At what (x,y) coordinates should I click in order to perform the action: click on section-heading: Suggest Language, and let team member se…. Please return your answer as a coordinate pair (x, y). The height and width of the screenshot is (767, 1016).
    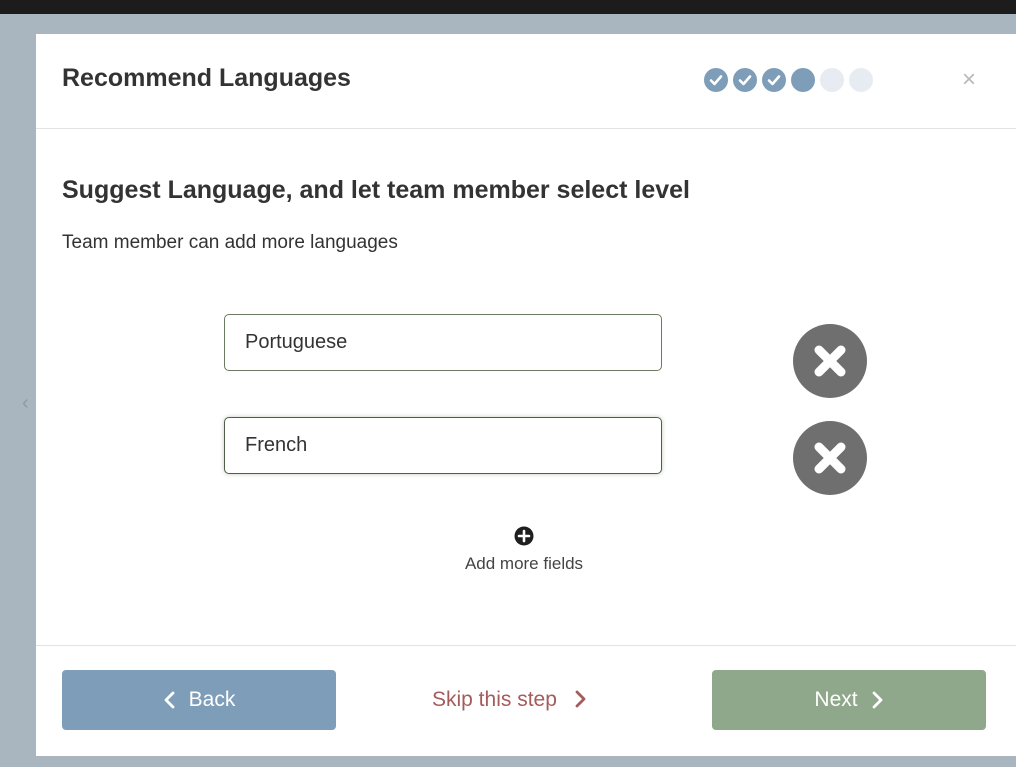
    Looking at the image, I should click on (376, 190).